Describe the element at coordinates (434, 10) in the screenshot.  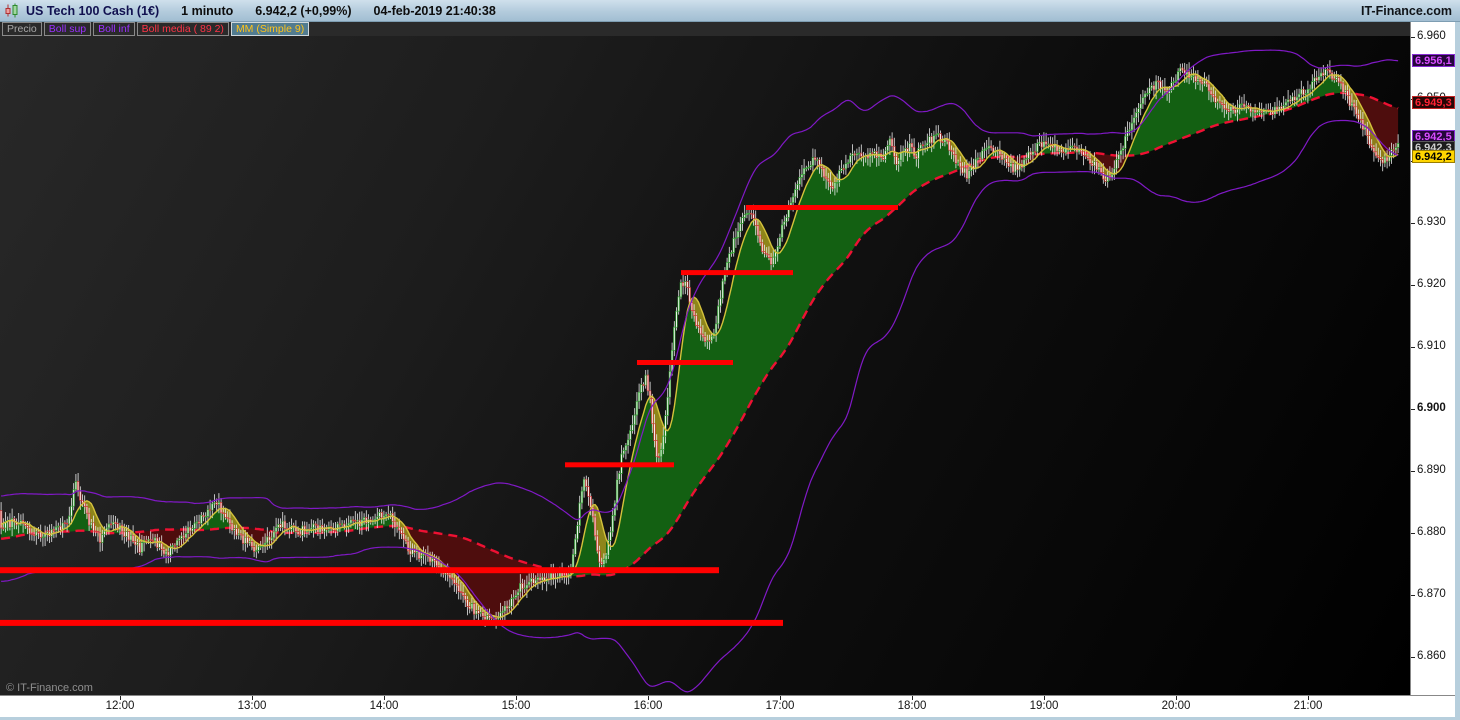
I see `datetime-label: 04-feb-2019 21:40:38` at that location.